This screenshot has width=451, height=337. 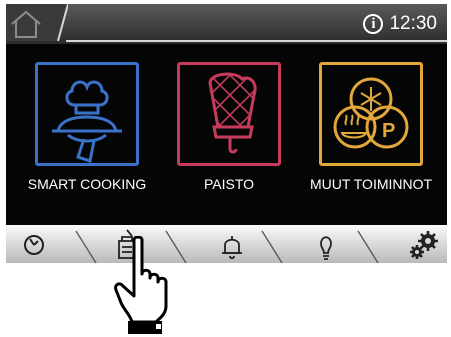 I want to click on other-functions-icon: P, so click(x=371, y=113).